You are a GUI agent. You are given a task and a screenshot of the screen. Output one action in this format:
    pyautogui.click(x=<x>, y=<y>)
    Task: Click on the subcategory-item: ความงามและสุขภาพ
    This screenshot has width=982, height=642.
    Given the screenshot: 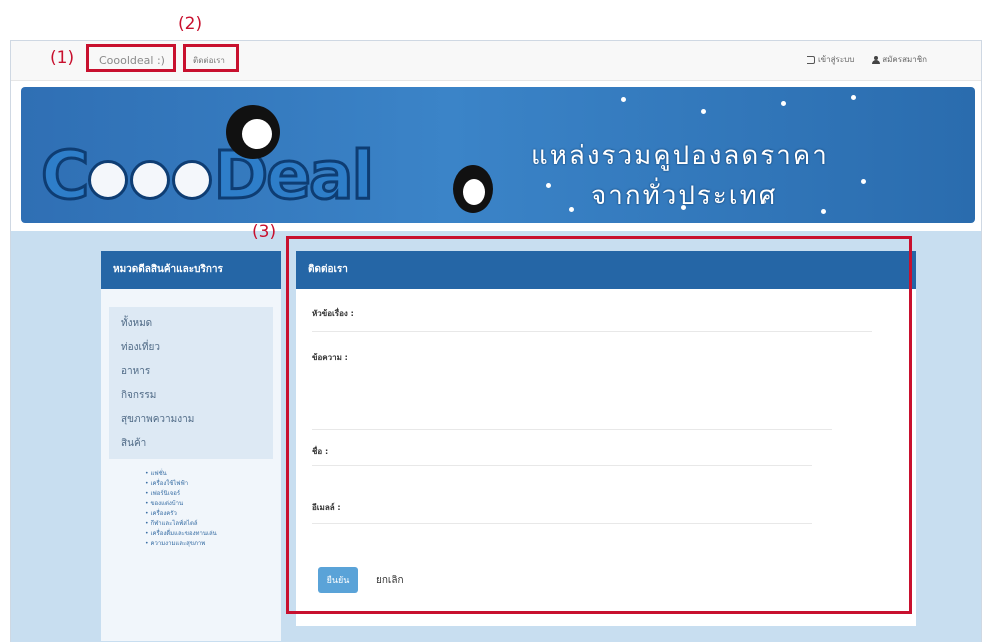 What is the action you would take?
    pyautogui.click(x=213, y=544)
    